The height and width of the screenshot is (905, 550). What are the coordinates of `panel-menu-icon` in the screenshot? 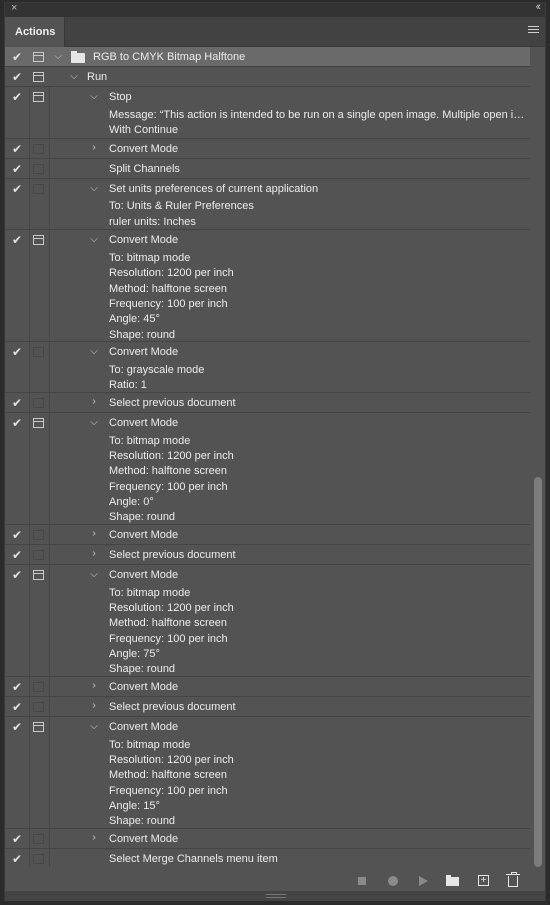 It's located at (533, 31).